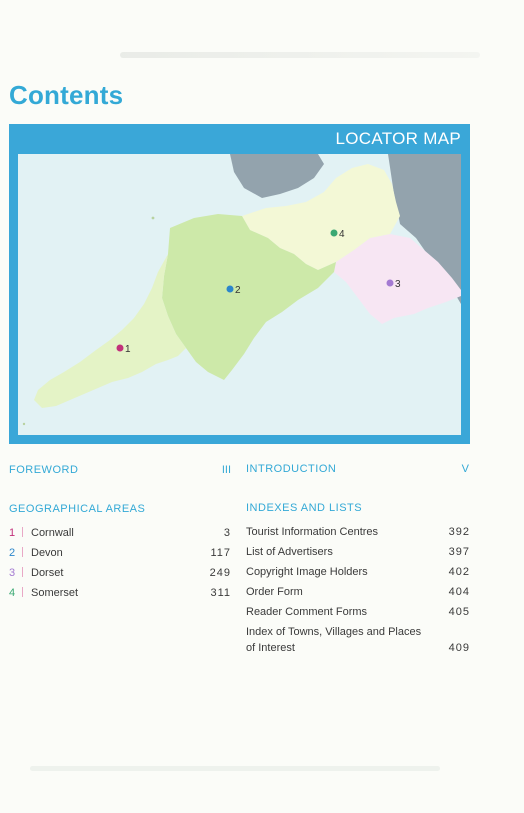 This screenshot has width=524, height=813. Describe the element at coordinates (55, 593) in the screenshot. I see `area-label: Somerset` at that location.